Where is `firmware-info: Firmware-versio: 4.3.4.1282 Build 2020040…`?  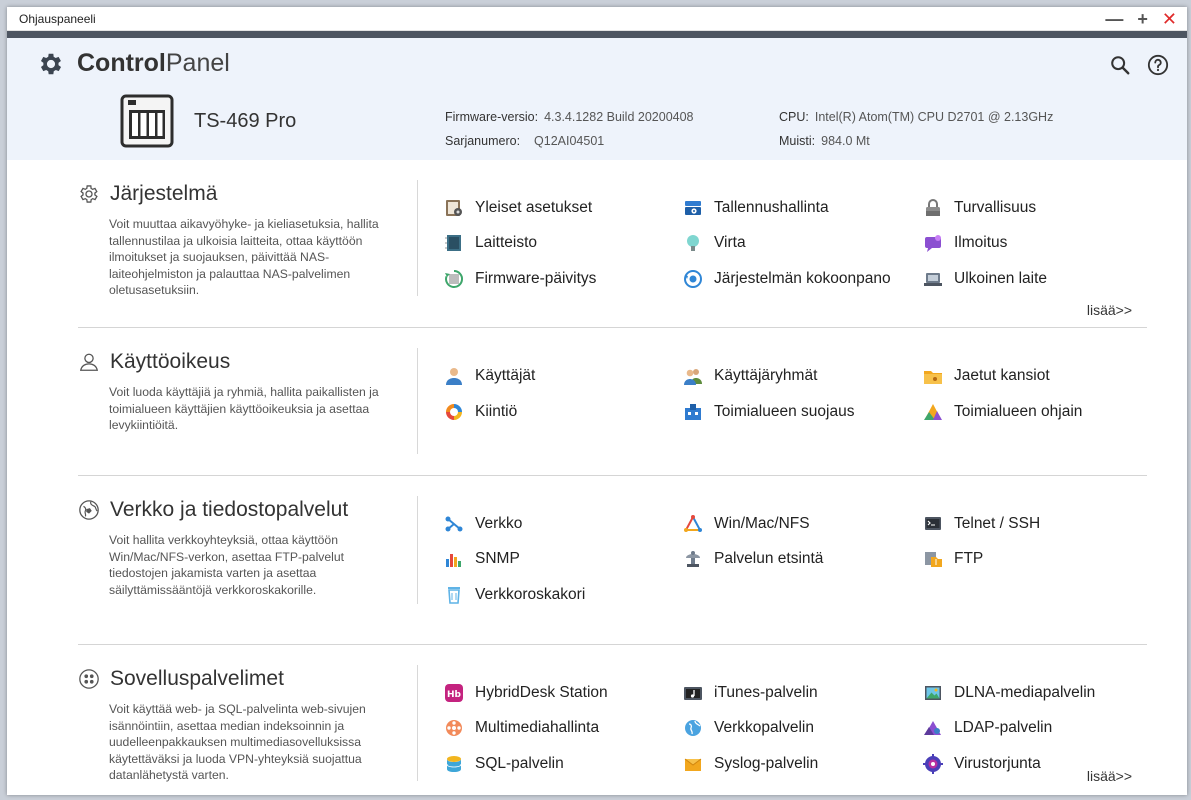
firmware-info: Firmware-versio: 4.3.4.1282 Build 2020040… is located at coordinates (569, 117).